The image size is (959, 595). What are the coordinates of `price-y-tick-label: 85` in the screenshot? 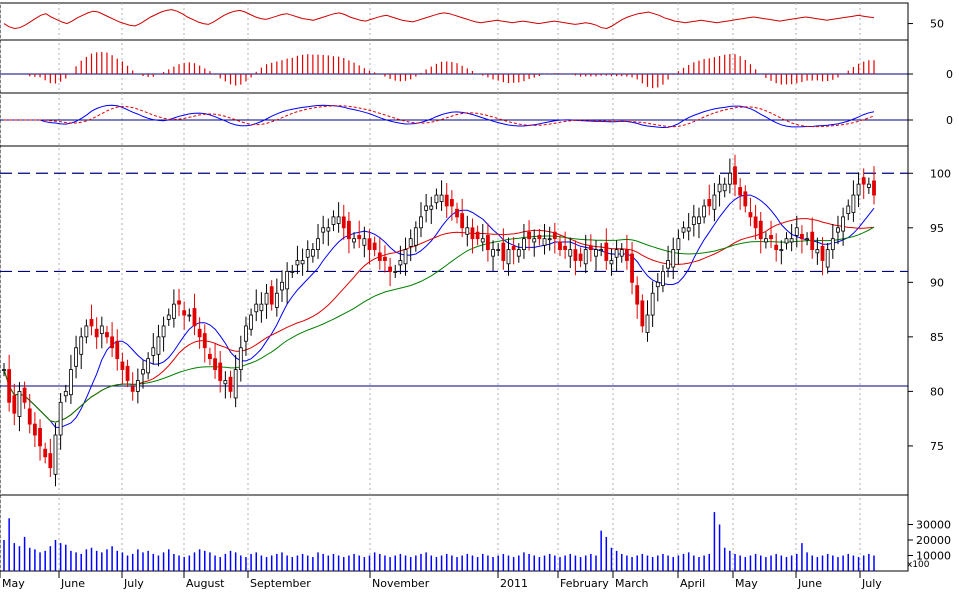 It's located at (937, 337).